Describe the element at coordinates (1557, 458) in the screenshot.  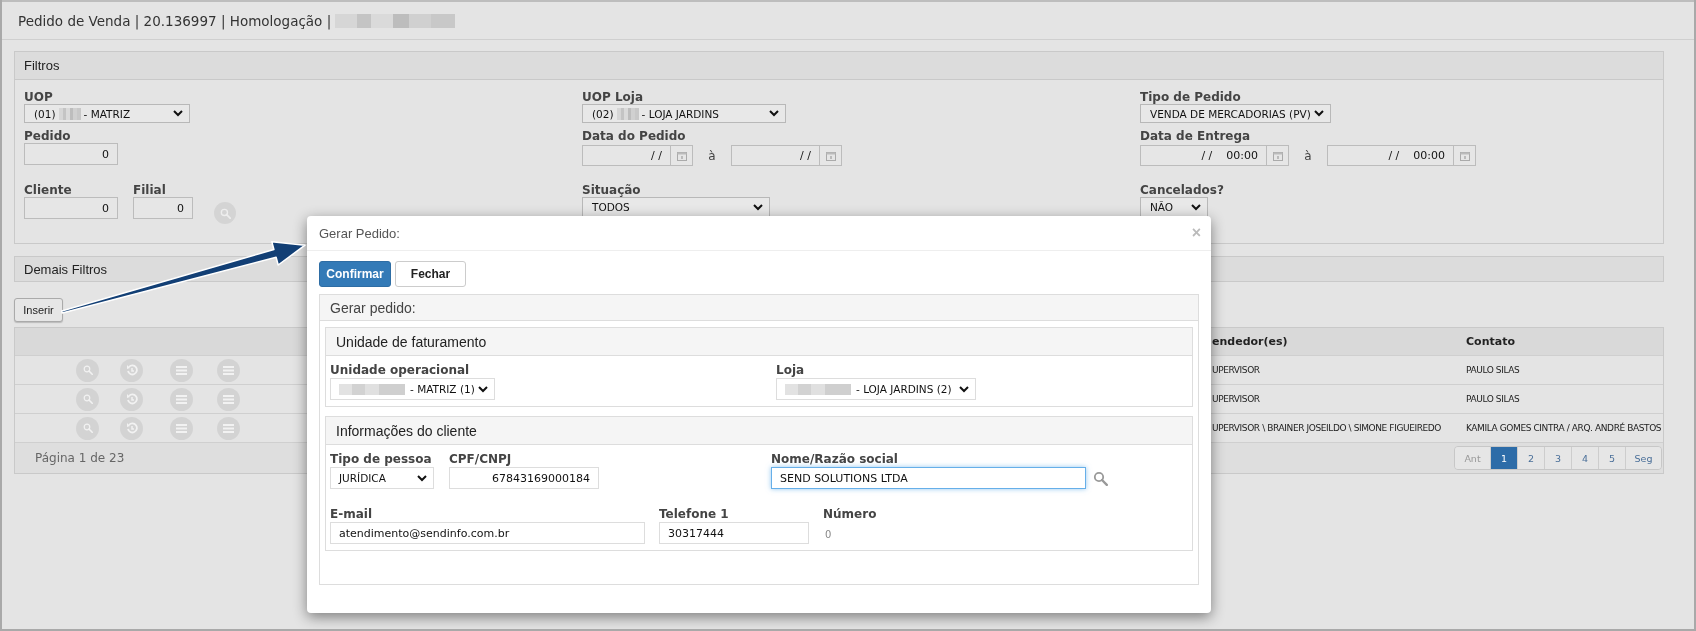
I see `page-button: 3` at that location.